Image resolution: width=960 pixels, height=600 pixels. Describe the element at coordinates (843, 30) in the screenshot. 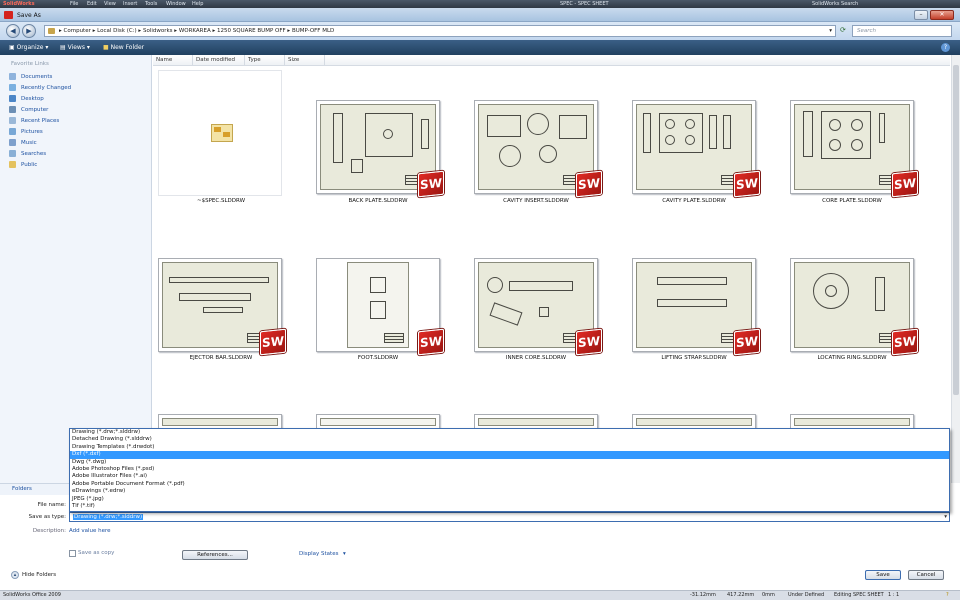

I see `refresh-icon: ⟳` at that location.